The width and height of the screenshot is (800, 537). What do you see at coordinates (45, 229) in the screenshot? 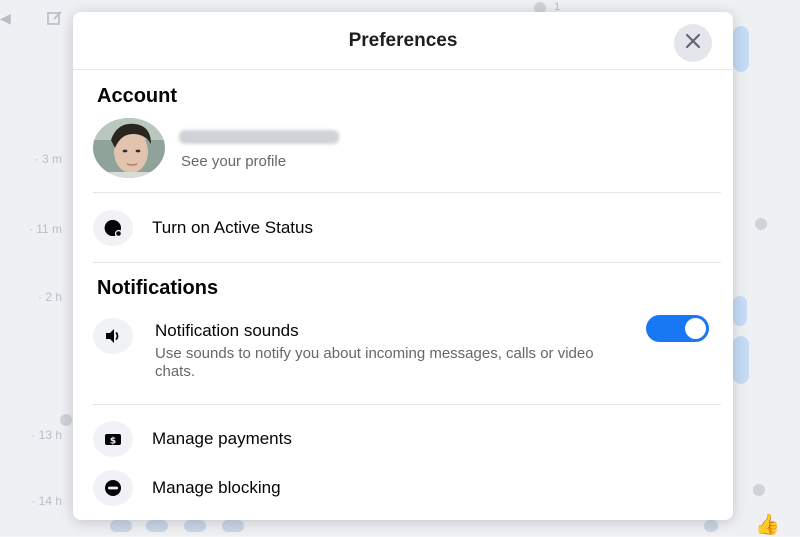
I see `background-timestamp: · 11 m` at bounding box center [45, 229].